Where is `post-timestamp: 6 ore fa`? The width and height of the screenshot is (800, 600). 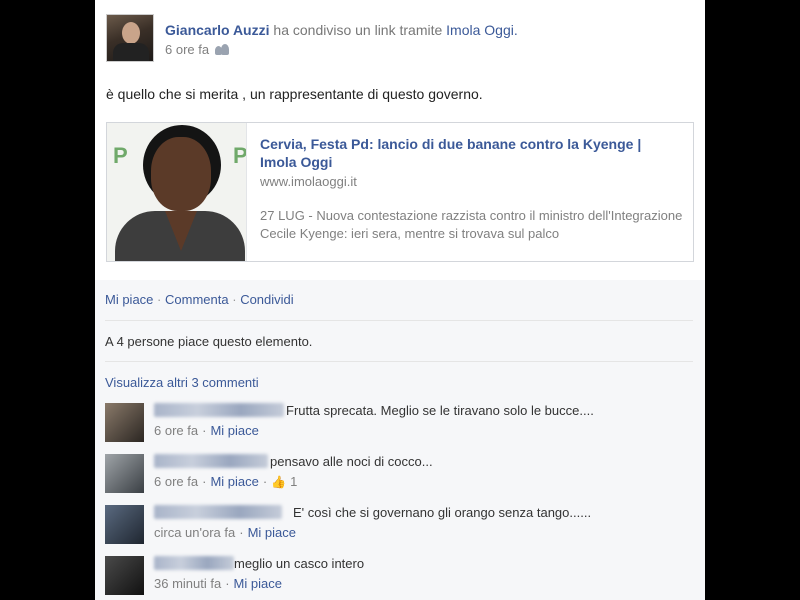
post-timestamp: 6 ore fa is located at coordinates (187, 49).